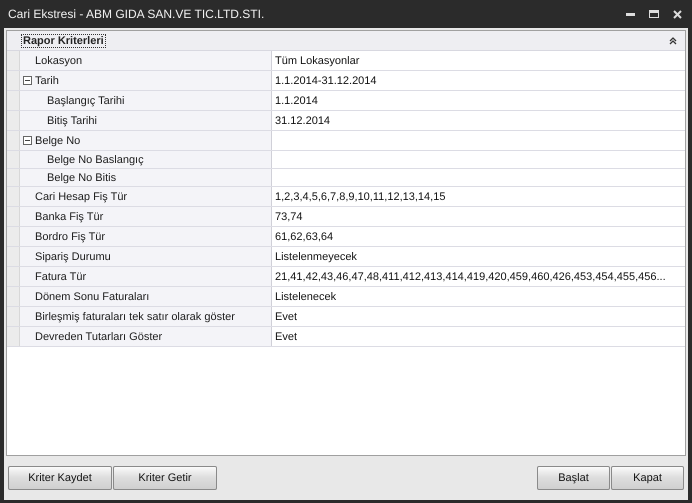 Image resolution: width=692 pixels, height=503 pixels. What do you see at coordinates (478, 256) in the screenshot?
I see `property-value: Listelenmeyecek` at bounding box center [478, 256].